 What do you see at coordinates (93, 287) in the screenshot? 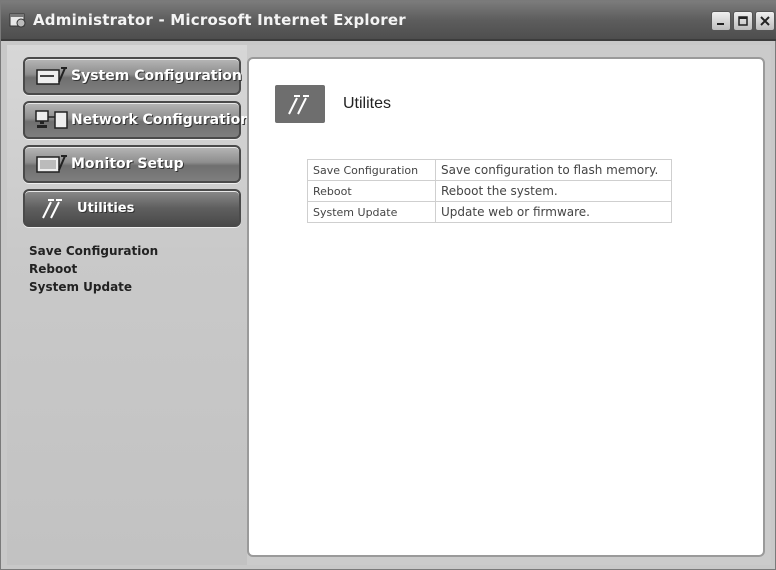
I see `submenu-system-update: System Update` at bounding box center [93, 287].